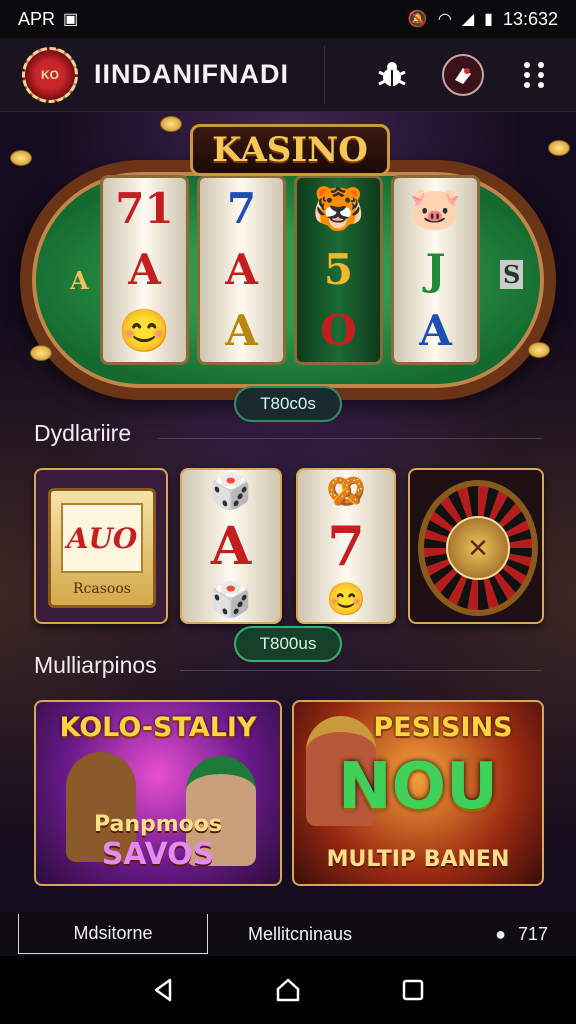 The width and height of the screenshot is (576, 1024). What do you see at coordinates (290, 150) in the screenshot?
I see `hero-title: KASINO` at bounding box center [290, 150].